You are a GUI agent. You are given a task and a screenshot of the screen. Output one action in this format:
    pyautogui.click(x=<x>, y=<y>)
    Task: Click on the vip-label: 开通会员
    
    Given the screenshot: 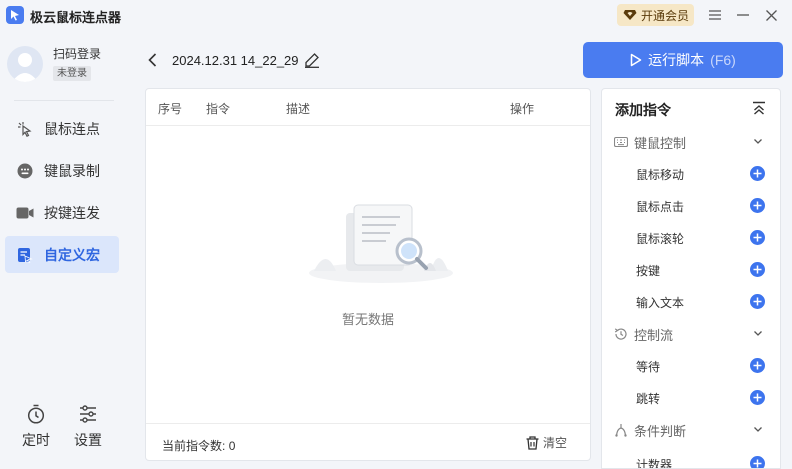 What is the action you would take?
    pyautogui.click(x=665, y=15)
    